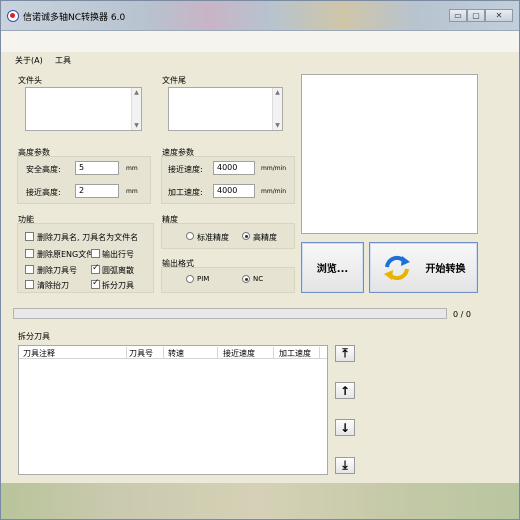 Image resolution: width=520 pixels, height=520 pixels. I want to click on maximize-button: ▢, so click(476, 15).